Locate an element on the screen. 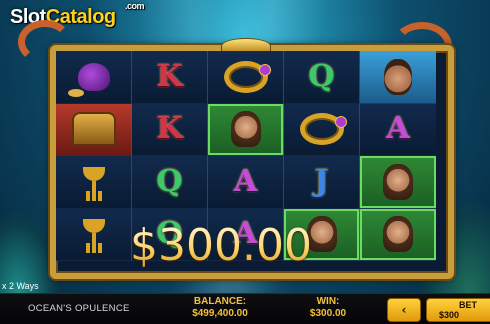 This screenshot has height=324, width=490. win-value: $300.00 is located at coordinates (328, 313).